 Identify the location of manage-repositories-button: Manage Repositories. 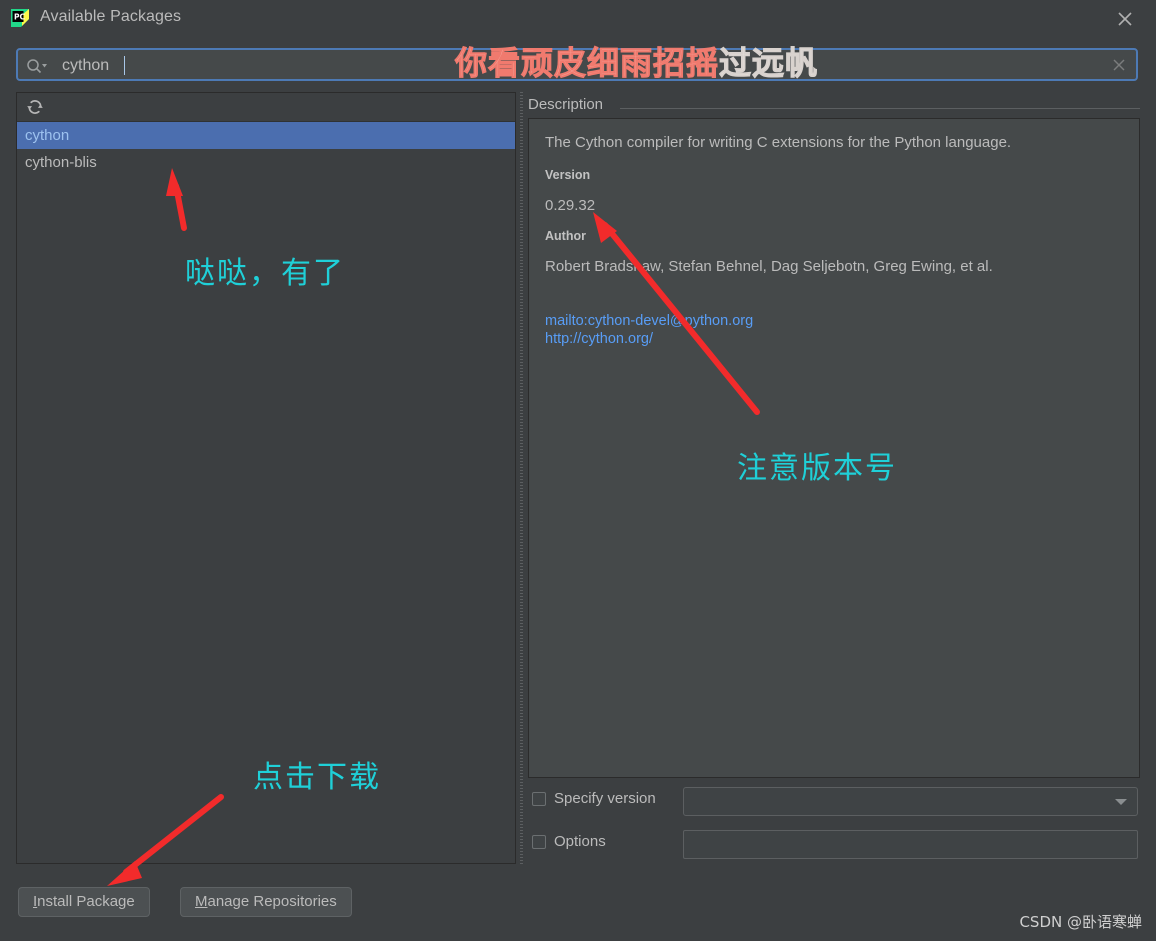
(266, 902).